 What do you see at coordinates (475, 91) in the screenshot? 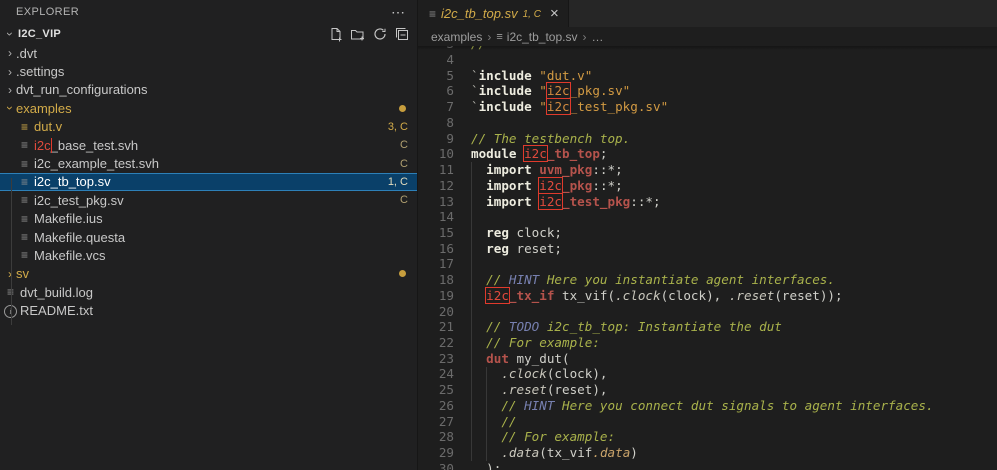
I see `token-pun: `` at bounding box center [475, 91].